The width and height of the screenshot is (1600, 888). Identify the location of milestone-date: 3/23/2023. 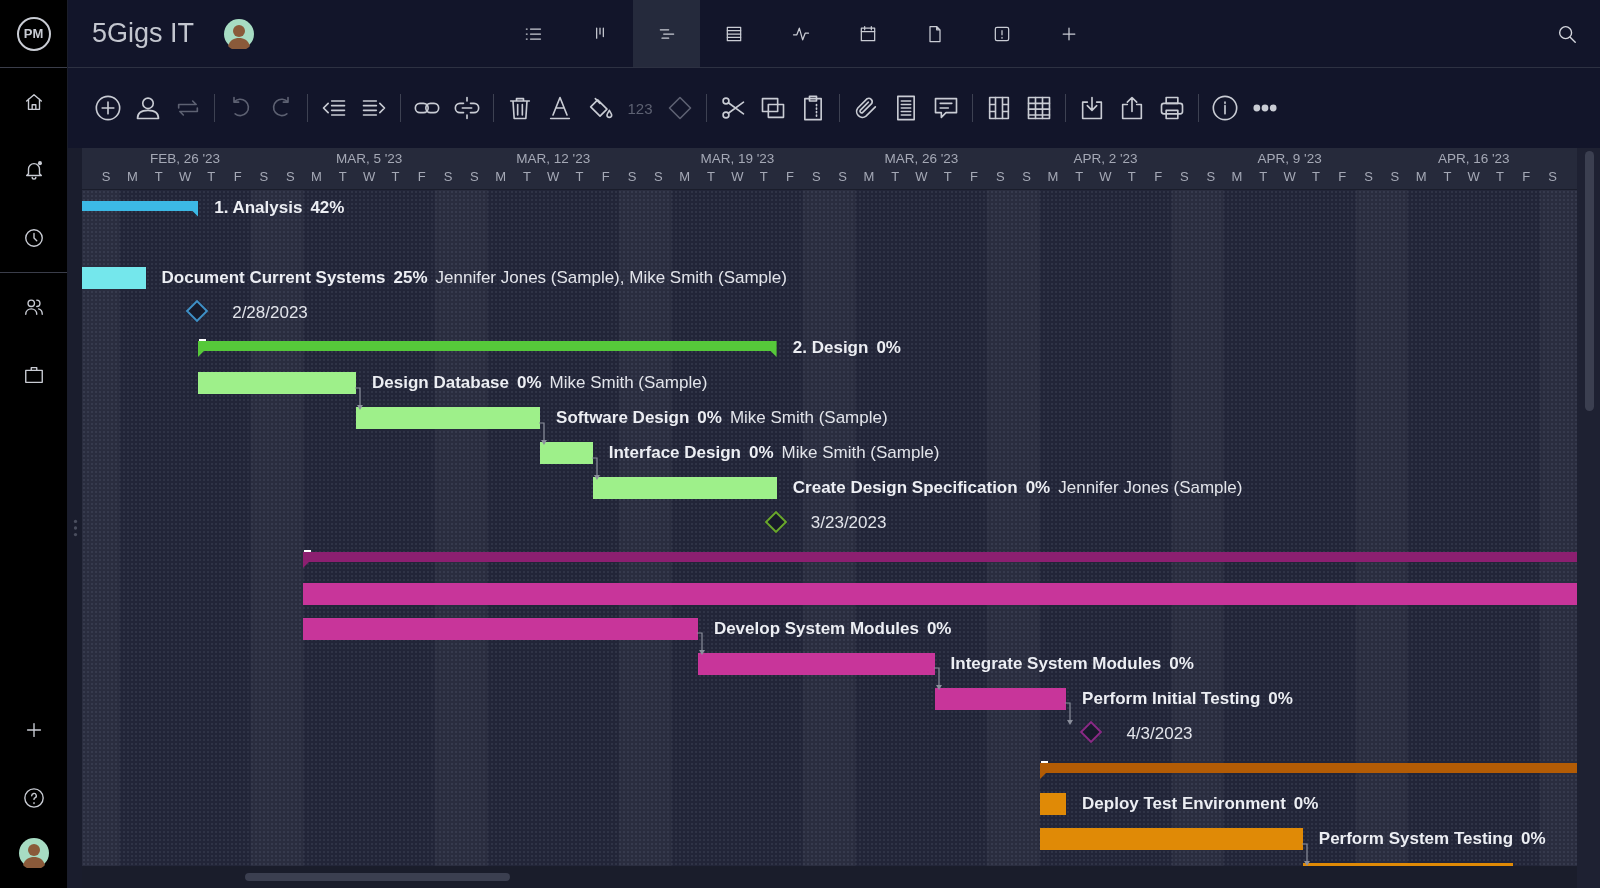
(848, 523).